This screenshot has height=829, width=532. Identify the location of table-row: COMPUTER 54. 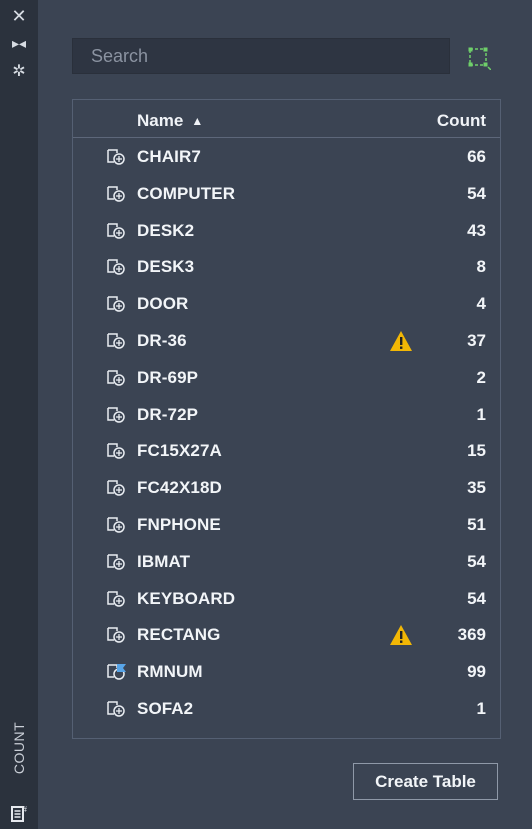
(286, 193).